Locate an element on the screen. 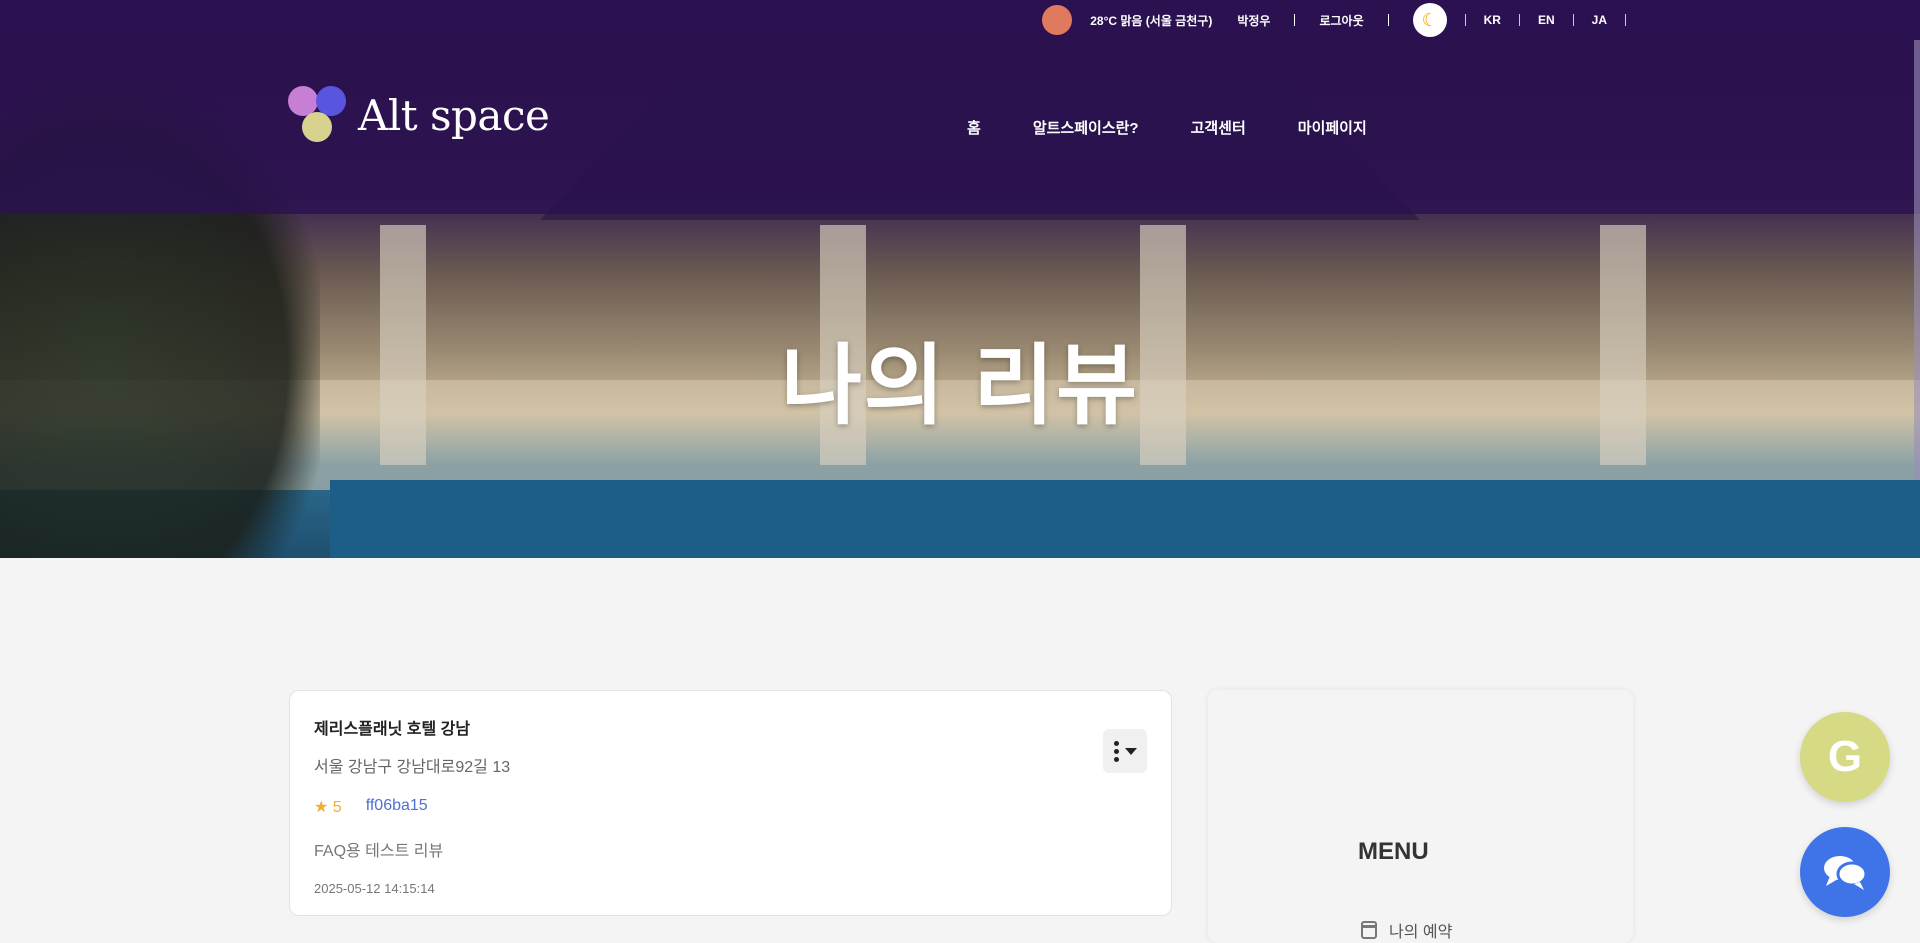 This screenshot has height=943, width=1920. weather-icon is located at coordinates (1057, 20).